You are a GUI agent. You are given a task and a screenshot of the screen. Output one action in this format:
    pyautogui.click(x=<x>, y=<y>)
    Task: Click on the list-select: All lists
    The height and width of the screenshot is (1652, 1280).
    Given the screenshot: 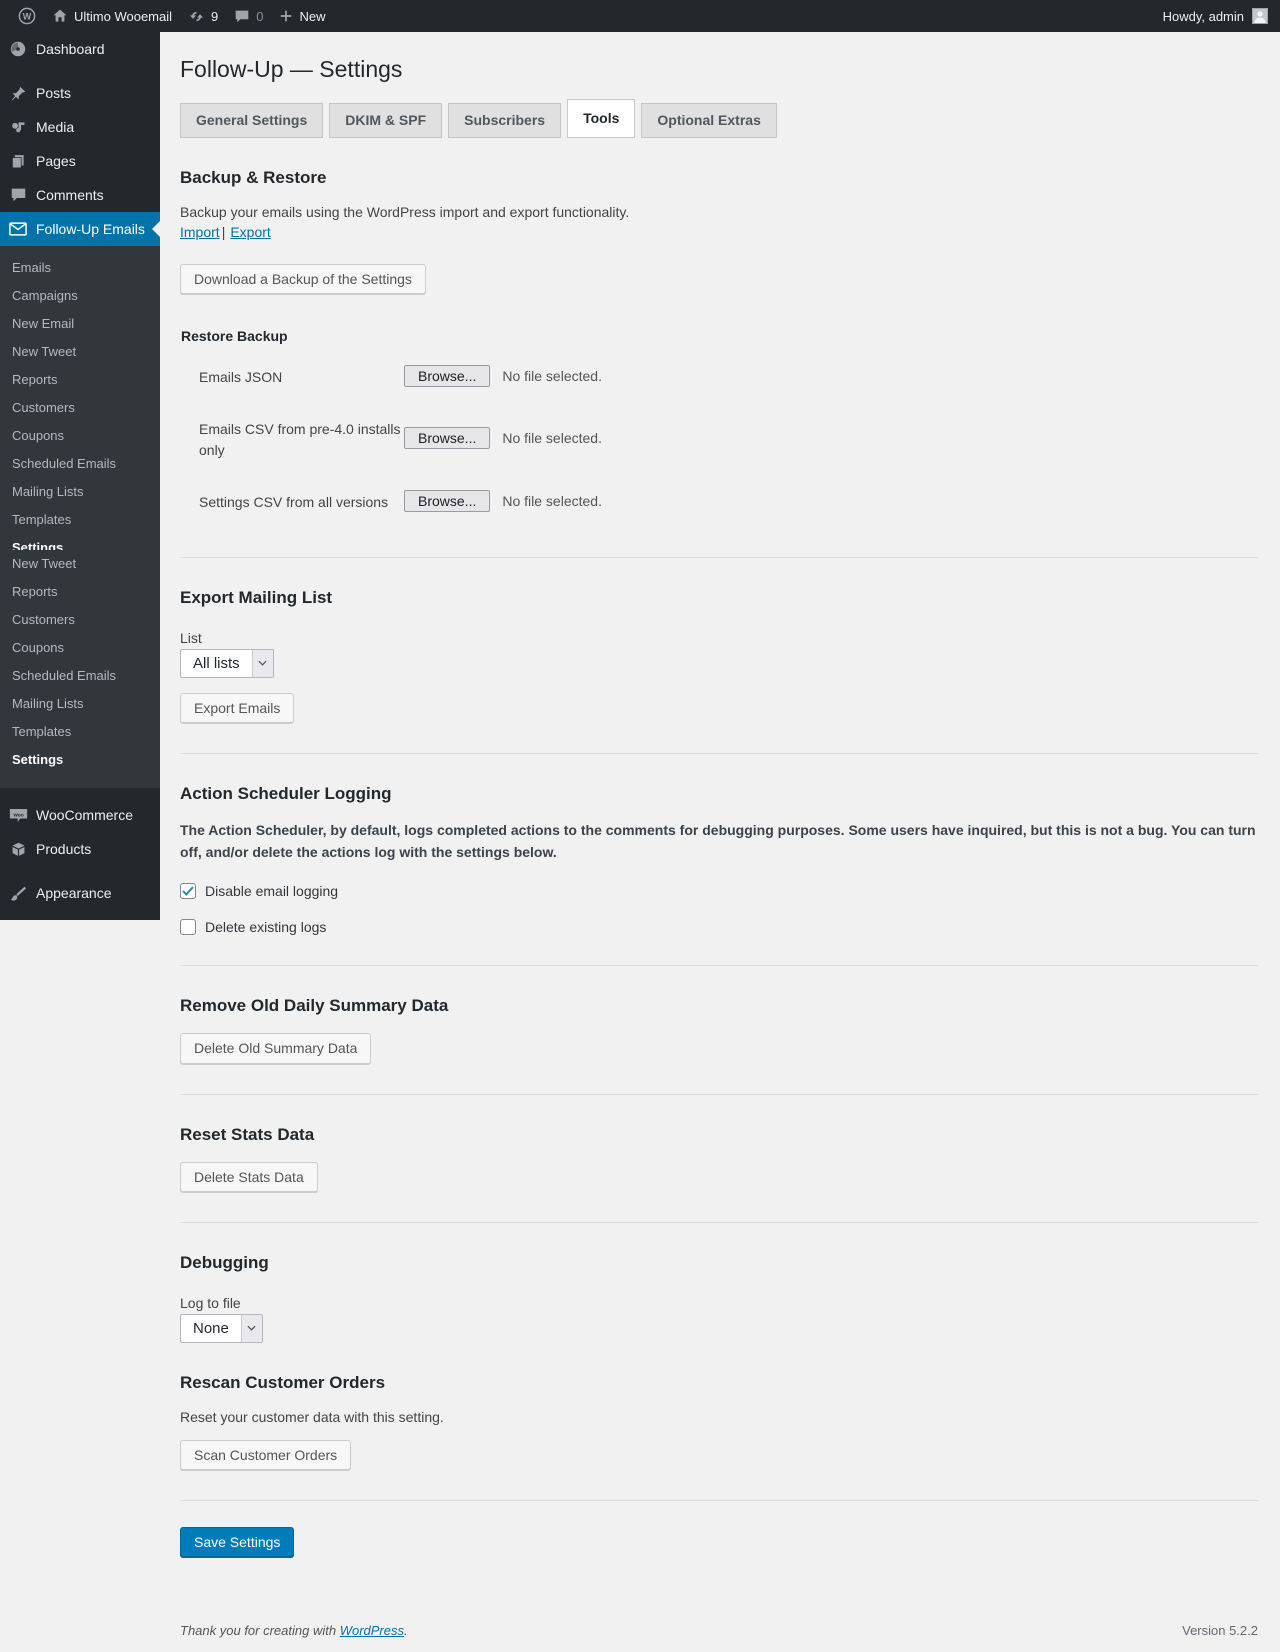 What is the action you would take?
    pyautogui.click(x=227, y=663)
    